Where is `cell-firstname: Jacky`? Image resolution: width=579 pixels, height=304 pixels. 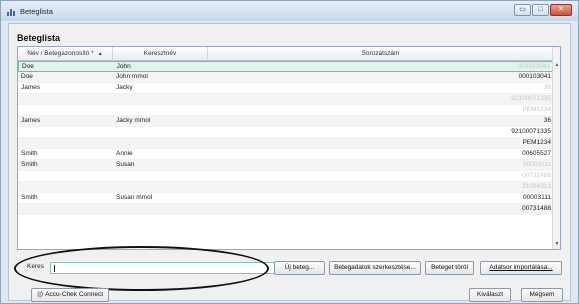 cell-firstname: Jacky is located at coordinates (124, 87).